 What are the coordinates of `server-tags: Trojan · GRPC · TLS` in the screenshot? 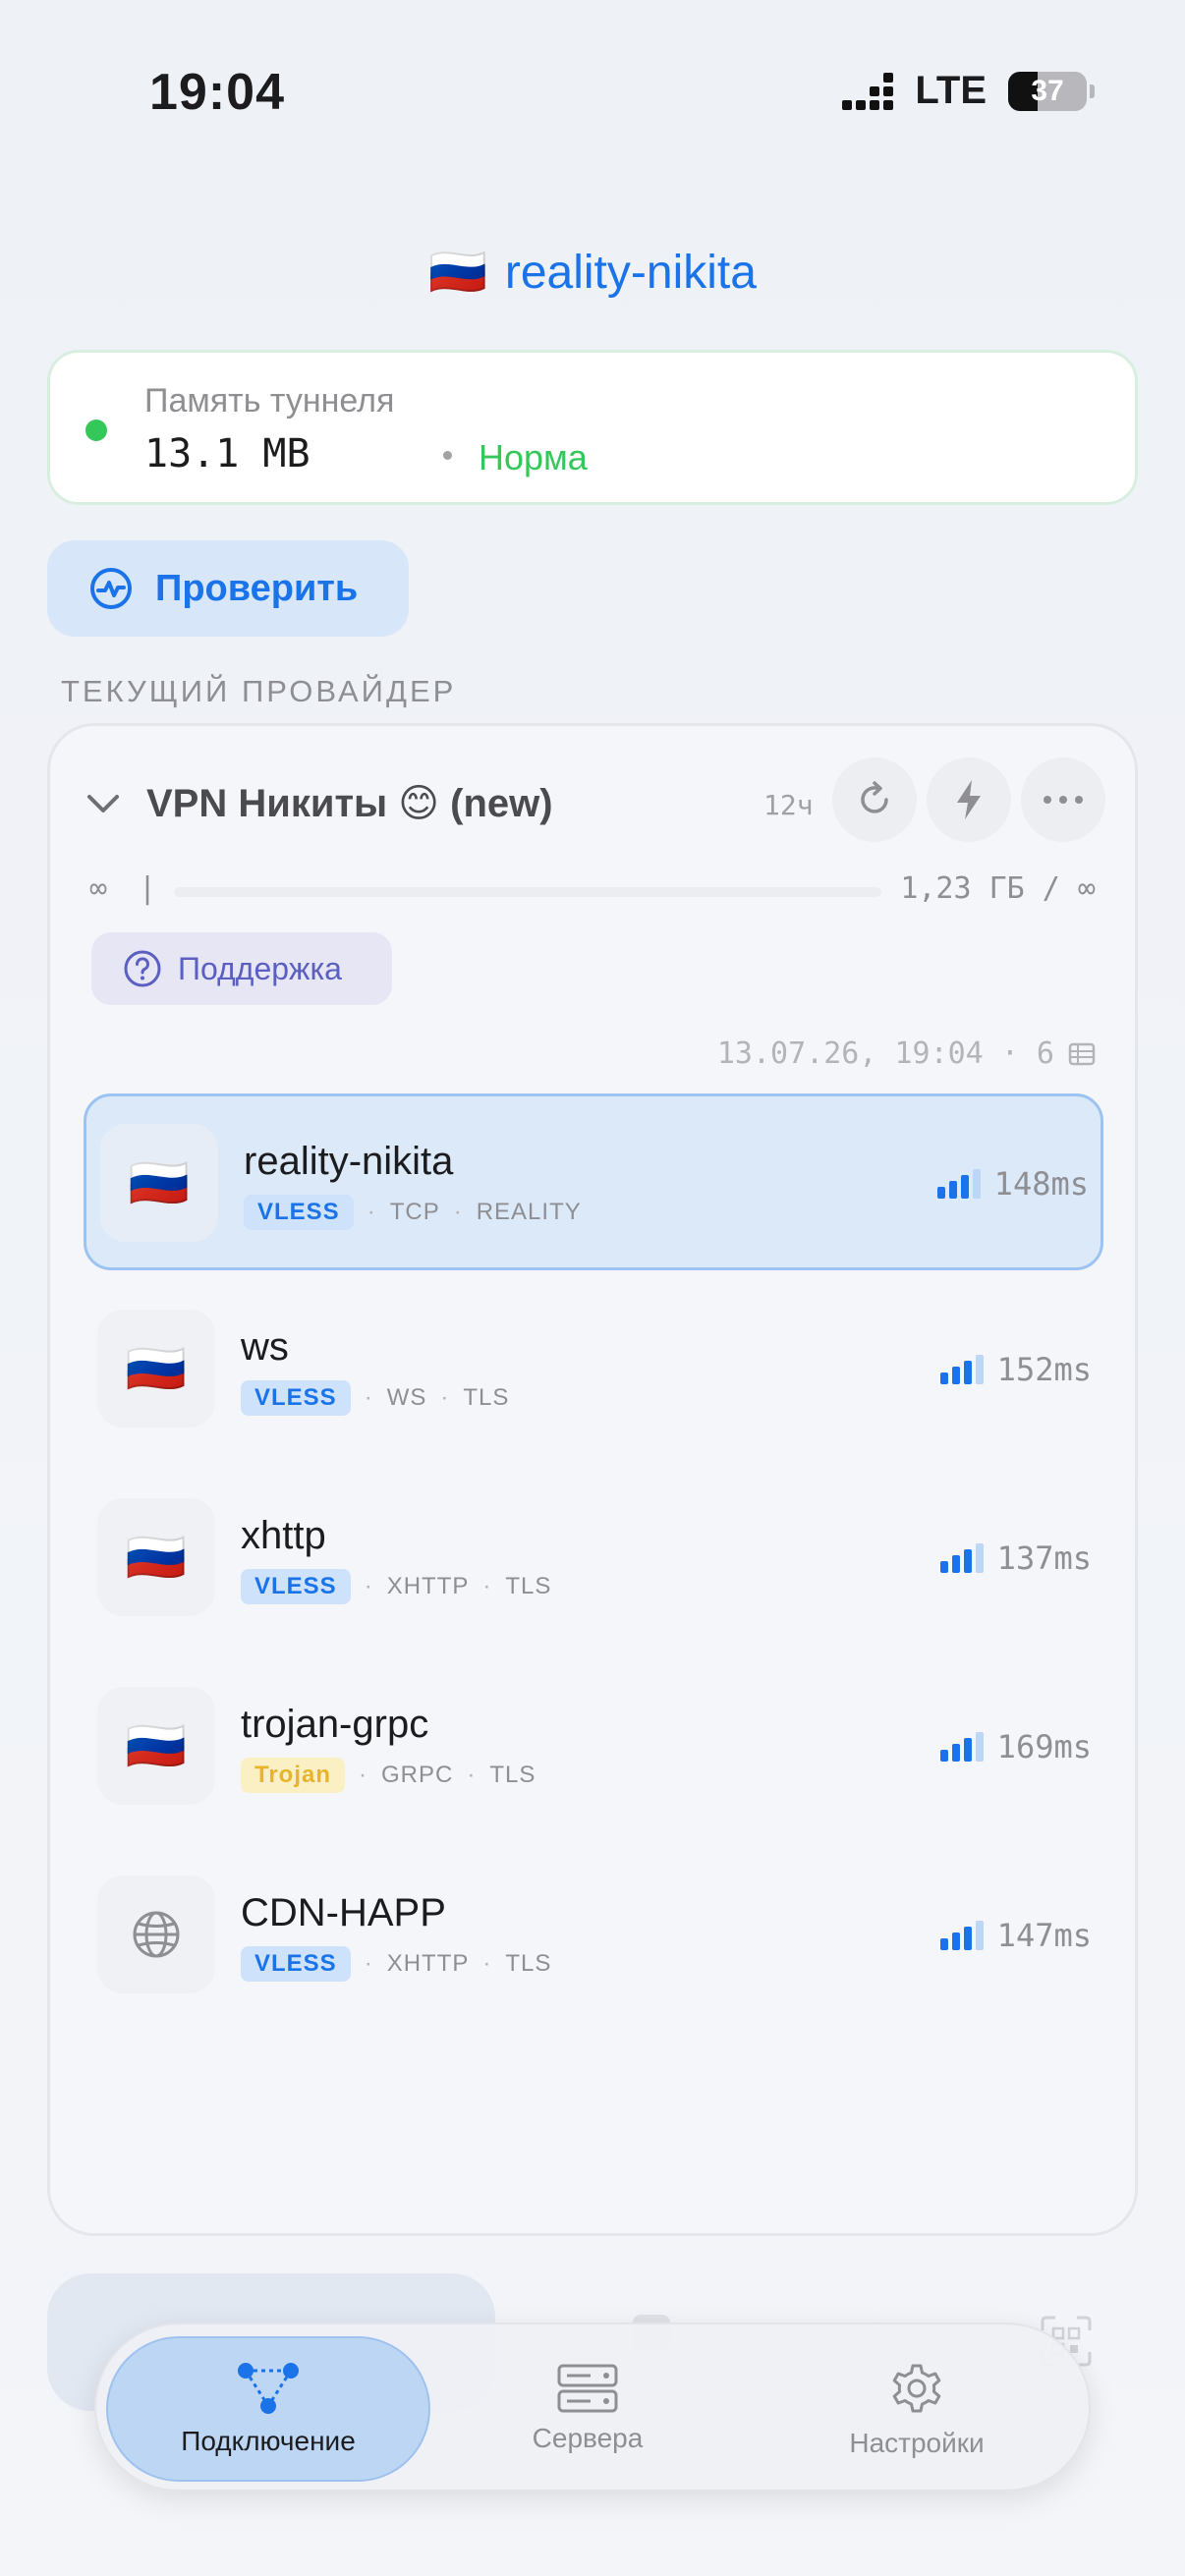 It's located at (388, 1775).